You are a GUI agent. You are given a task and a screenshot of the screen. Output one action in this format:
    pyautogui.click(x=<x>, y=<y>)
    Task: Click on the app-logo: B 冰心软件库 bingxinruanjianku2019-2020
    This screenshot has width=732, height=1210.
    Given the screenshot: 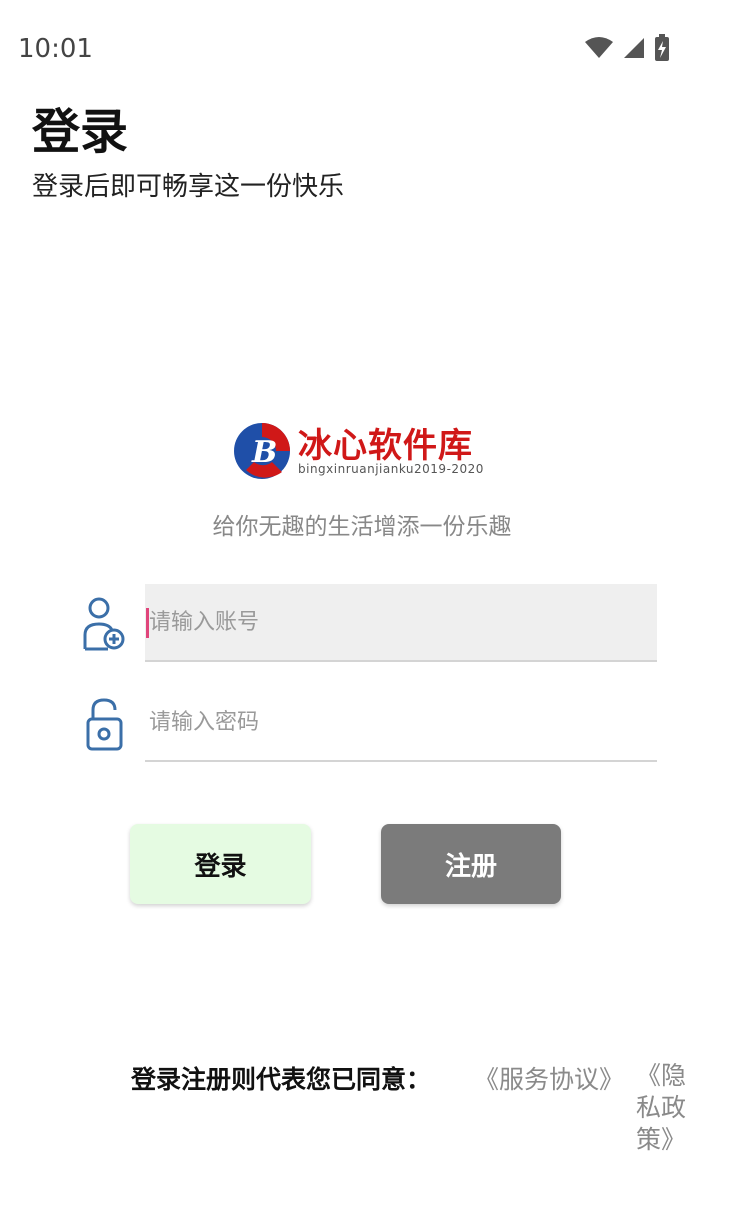 What is the action you would take?
    pyautogui.click(x=362, y=451)
    